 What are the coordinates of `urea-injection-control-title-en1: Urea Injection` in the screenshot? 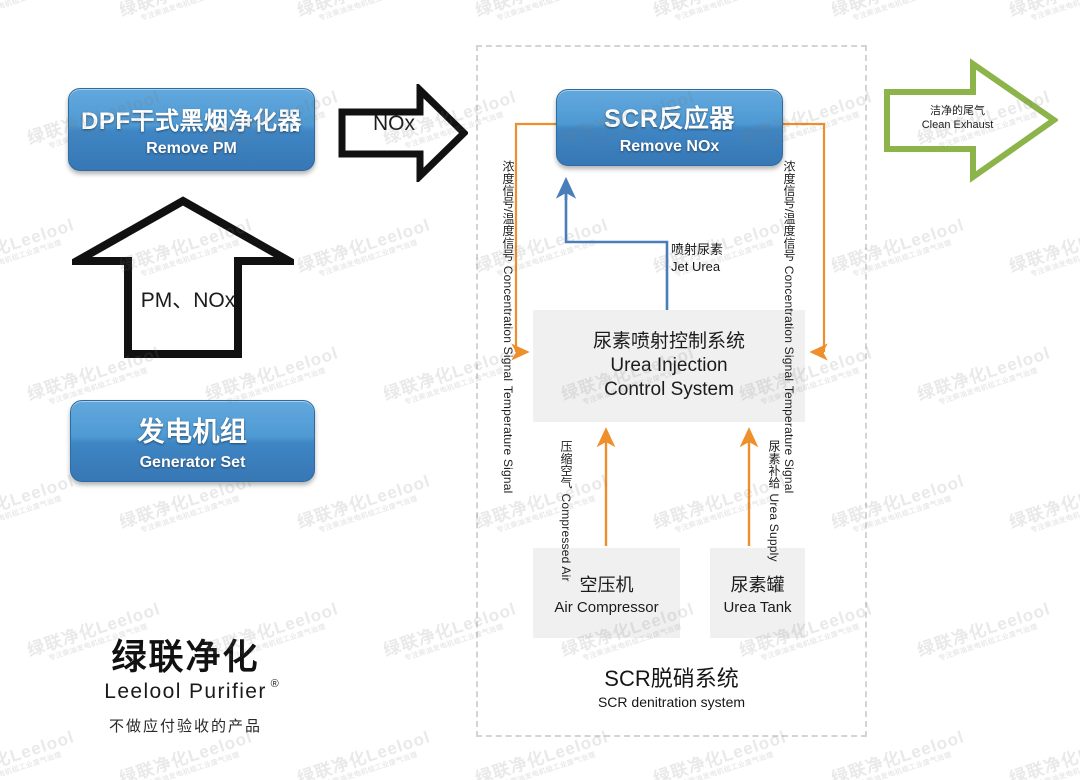 It's located at (669, 365).